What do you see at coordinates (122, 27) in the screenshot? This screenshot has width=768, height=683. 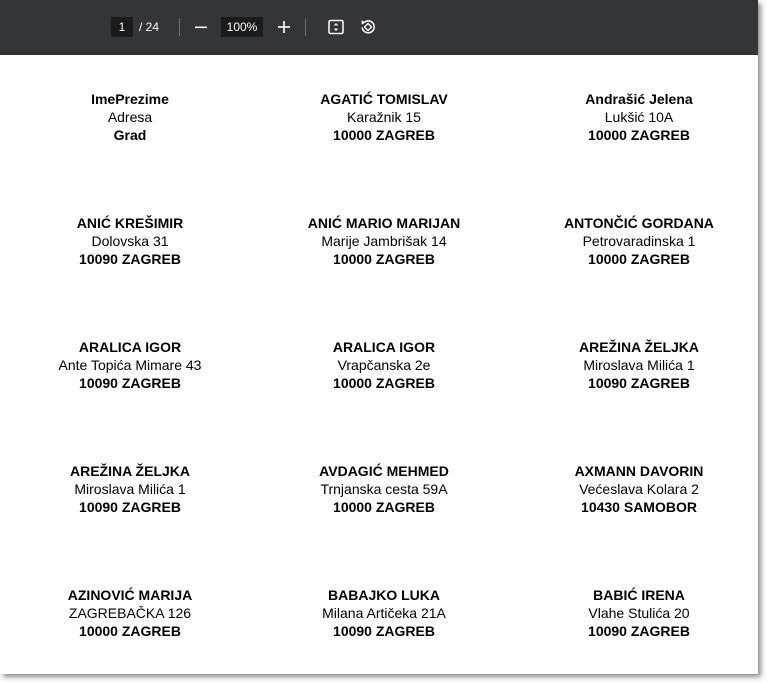 I see `current-page-input: 1` at bounding box center [122, 27].